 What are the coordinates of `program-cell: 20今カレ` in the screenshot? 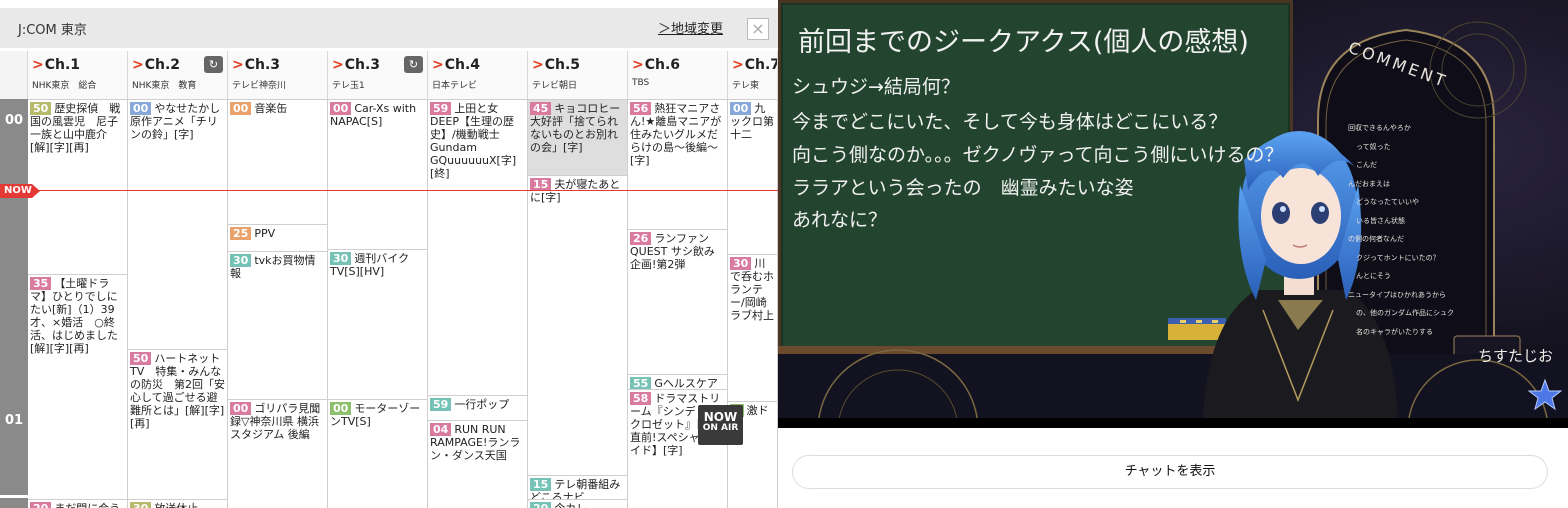 It's located at (577, 503).